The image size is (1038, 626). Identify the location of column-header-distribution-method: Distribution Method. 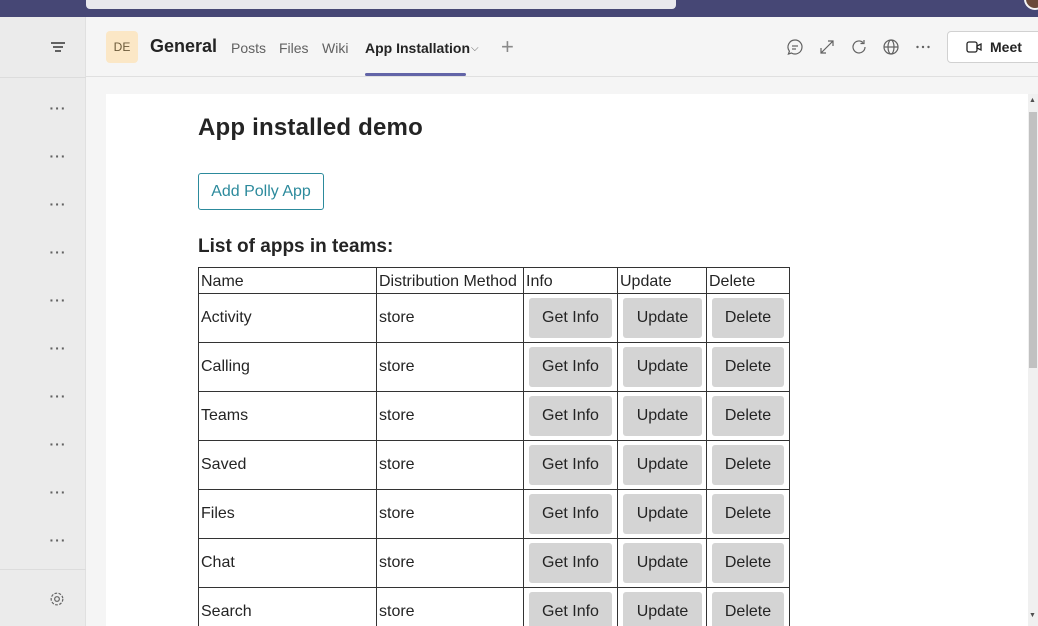
(450, 280).